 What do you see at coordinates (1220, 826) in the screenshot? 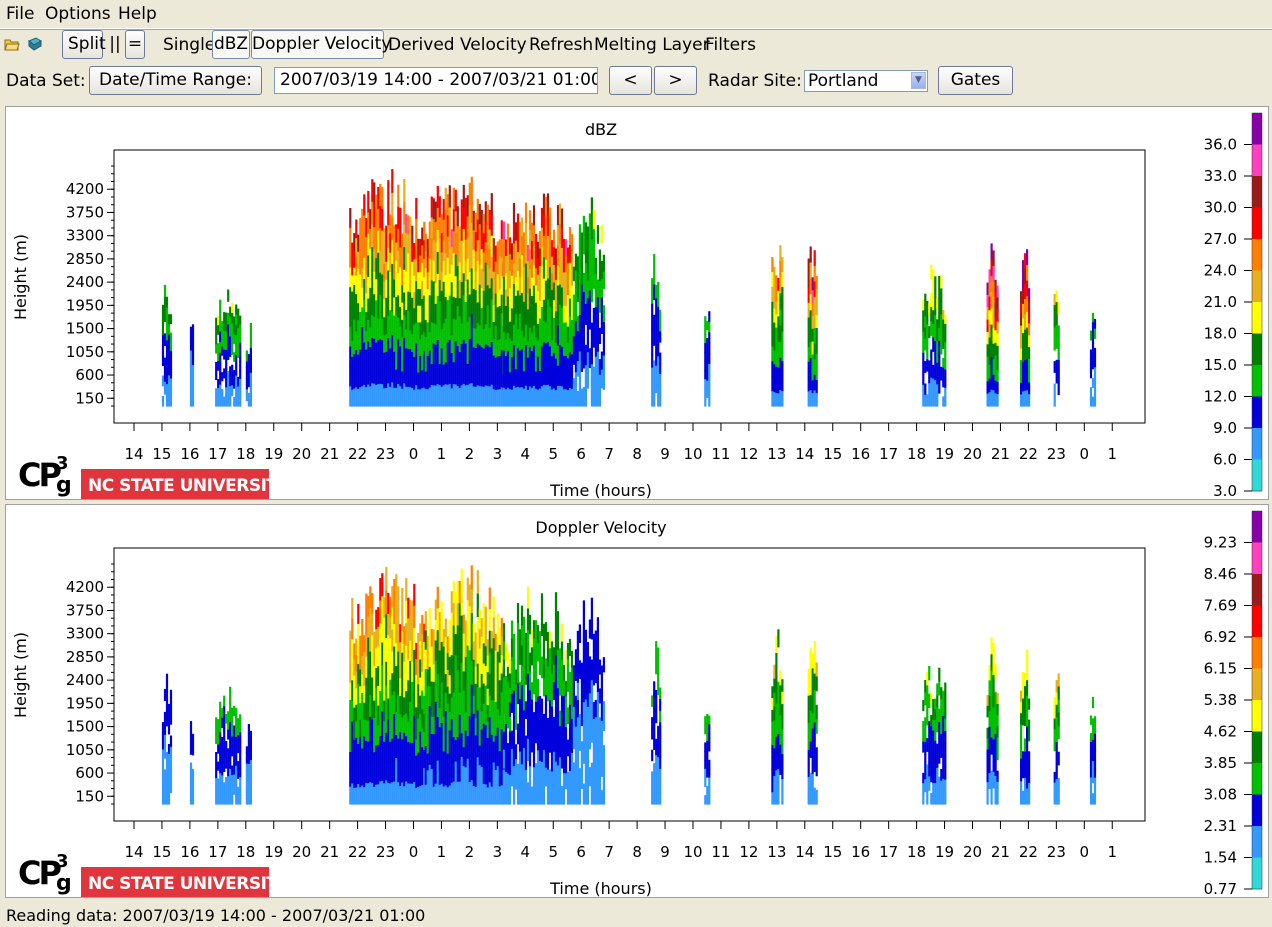
I see `colorbar-label: 2.31` at bounding box center [1220, 826].